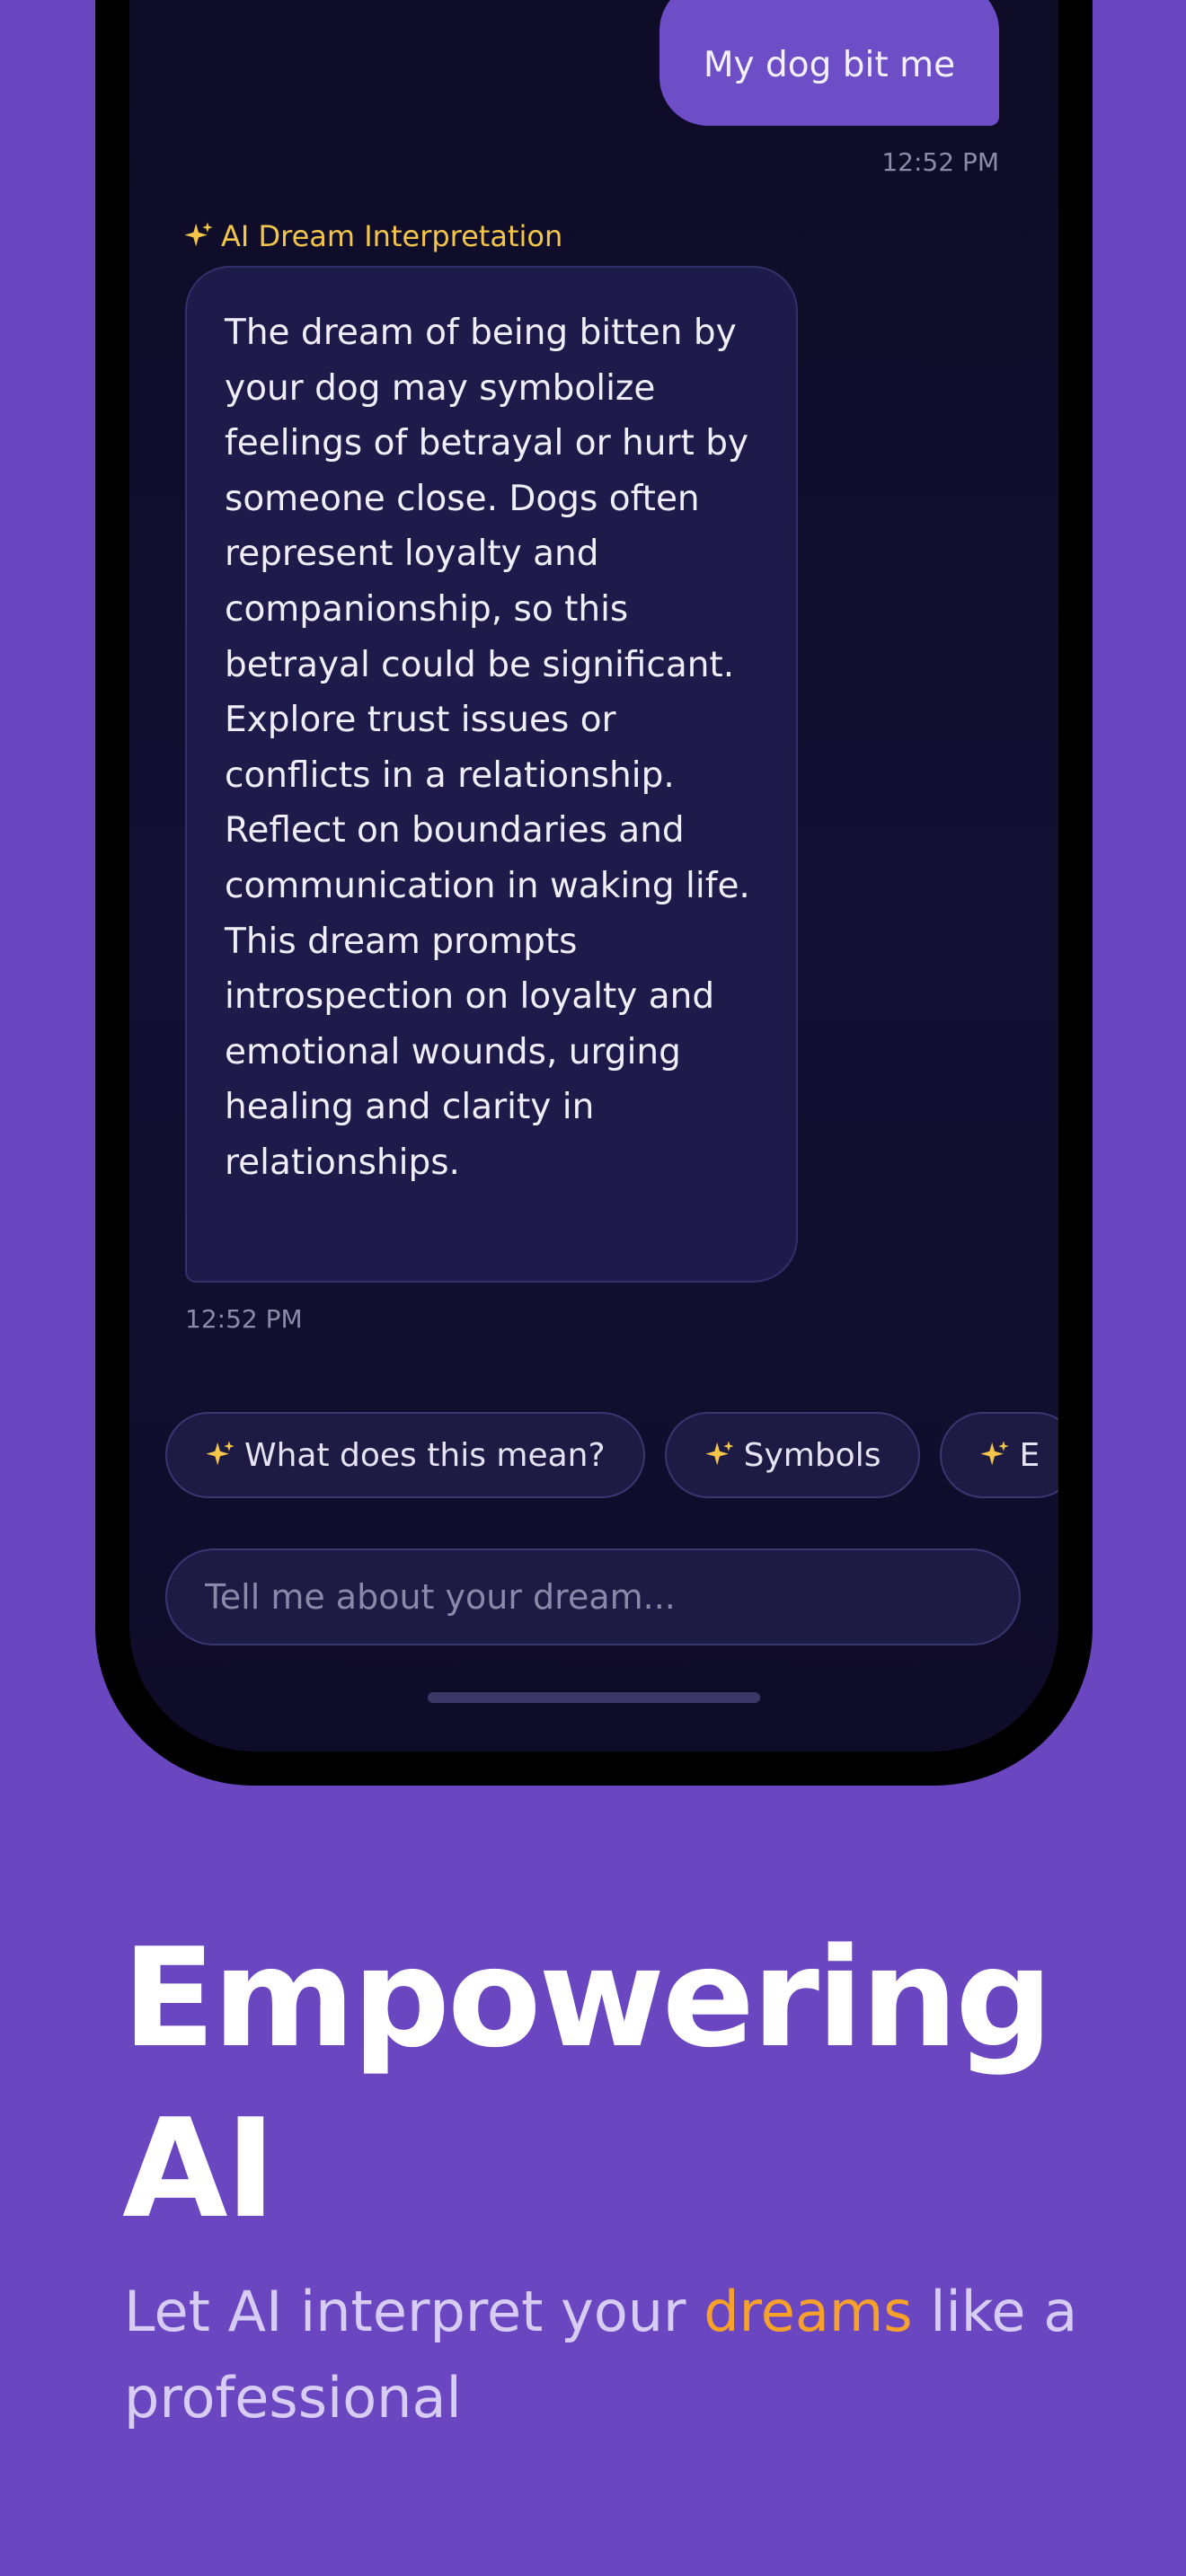  I want to click on suggestion-chips: What does this mean? Symbols E, so click(611, 1457).